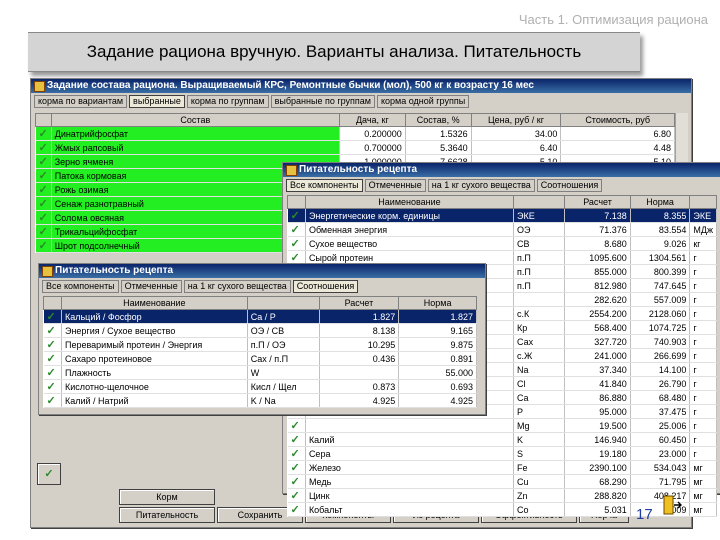 The height and width of the screenshot is (540, 720). What do you see at coordinates (597, 341) in the screenshot?
I see `nutrient-calc: 327.720` at bounding box center [597, 341].